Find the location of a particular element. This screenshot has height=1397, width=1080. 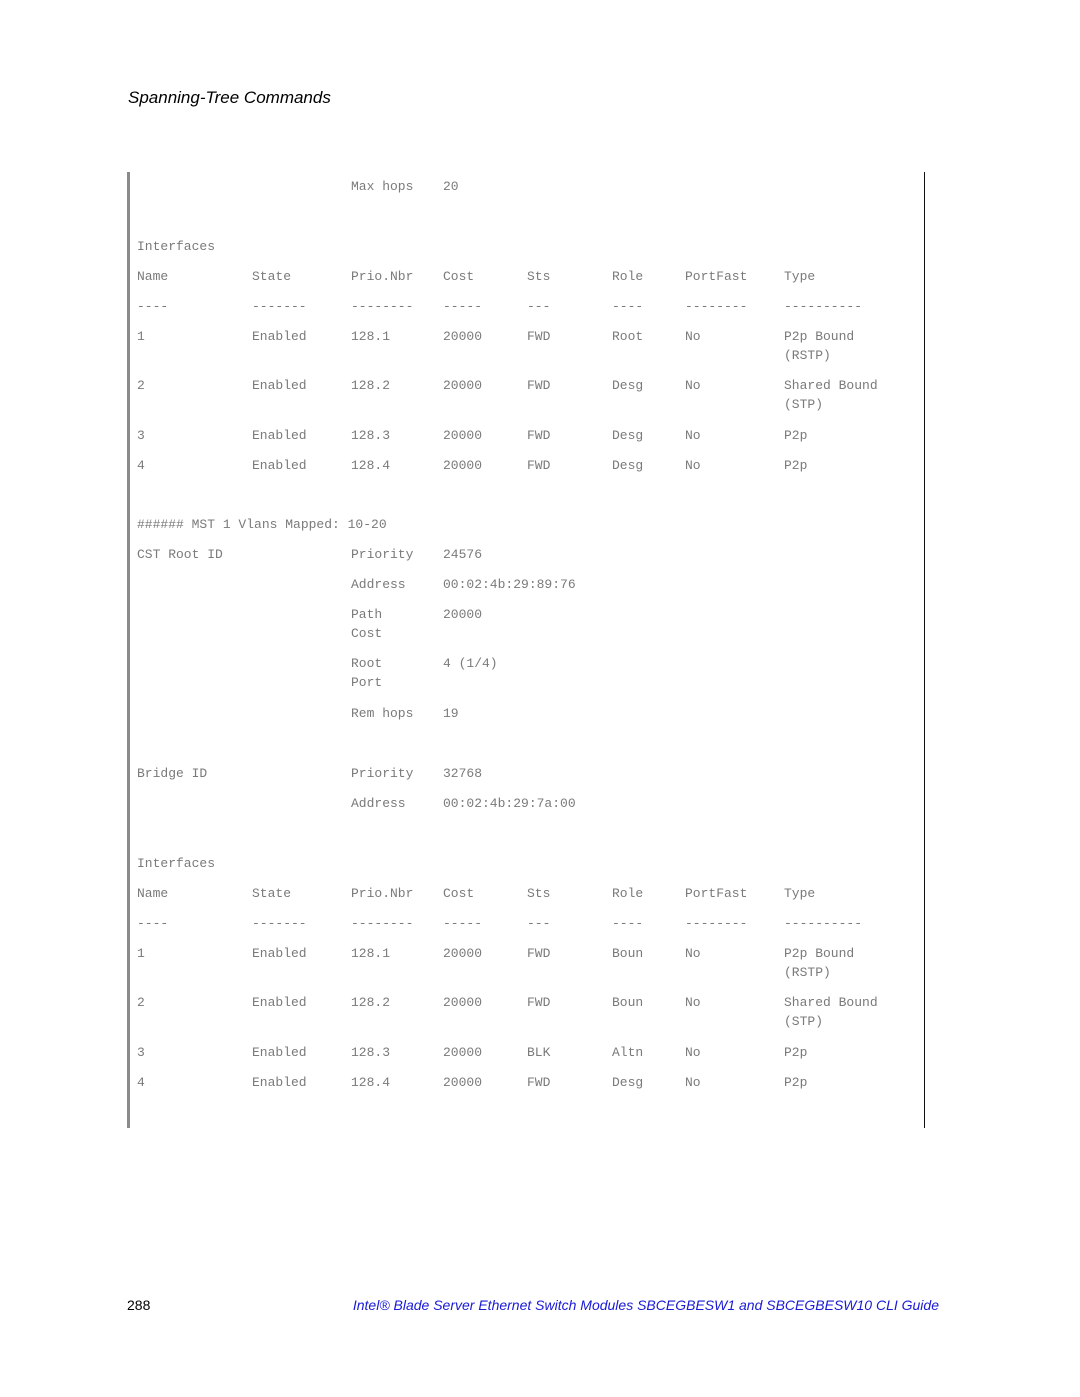

priority-label: Priority is located at coordinates (382, 554).